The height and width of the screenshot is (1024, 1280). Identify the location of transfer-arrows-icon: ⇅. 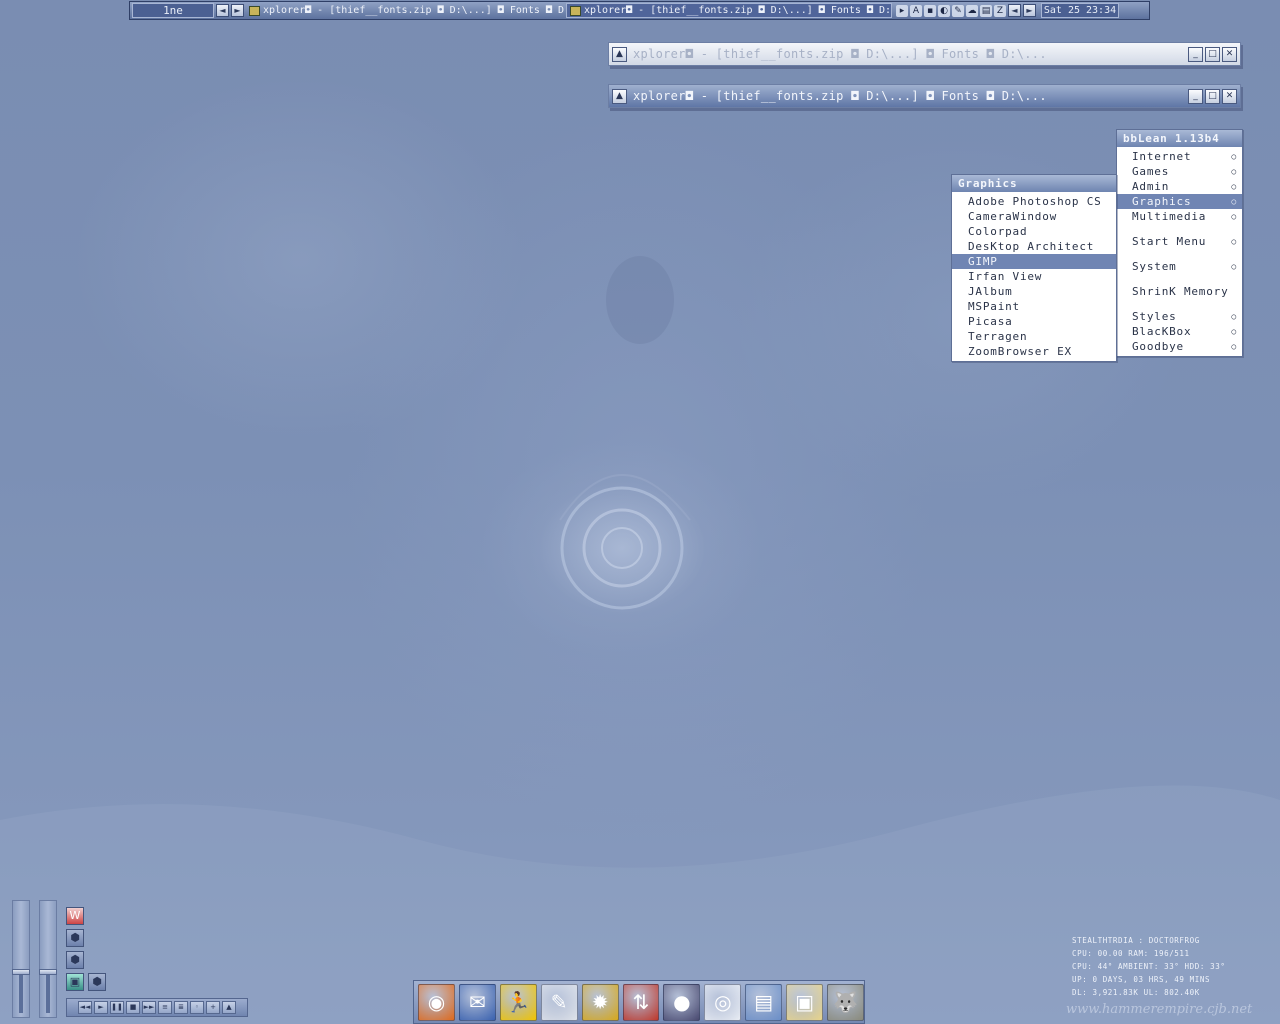
(641, 1002).